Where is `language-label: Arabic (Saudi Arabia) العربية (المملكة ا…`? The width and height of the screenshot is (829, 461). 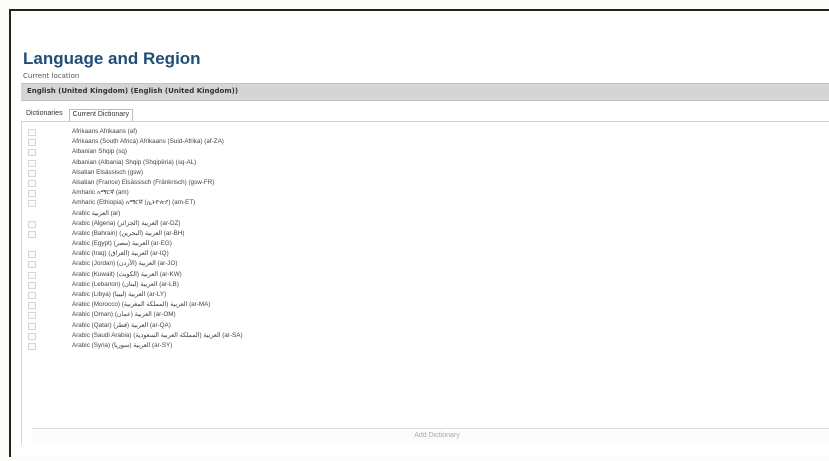
language-label: Arabic (Saudi Arabia) العربية (المملكة ا… is located at coordinates (157, 335).